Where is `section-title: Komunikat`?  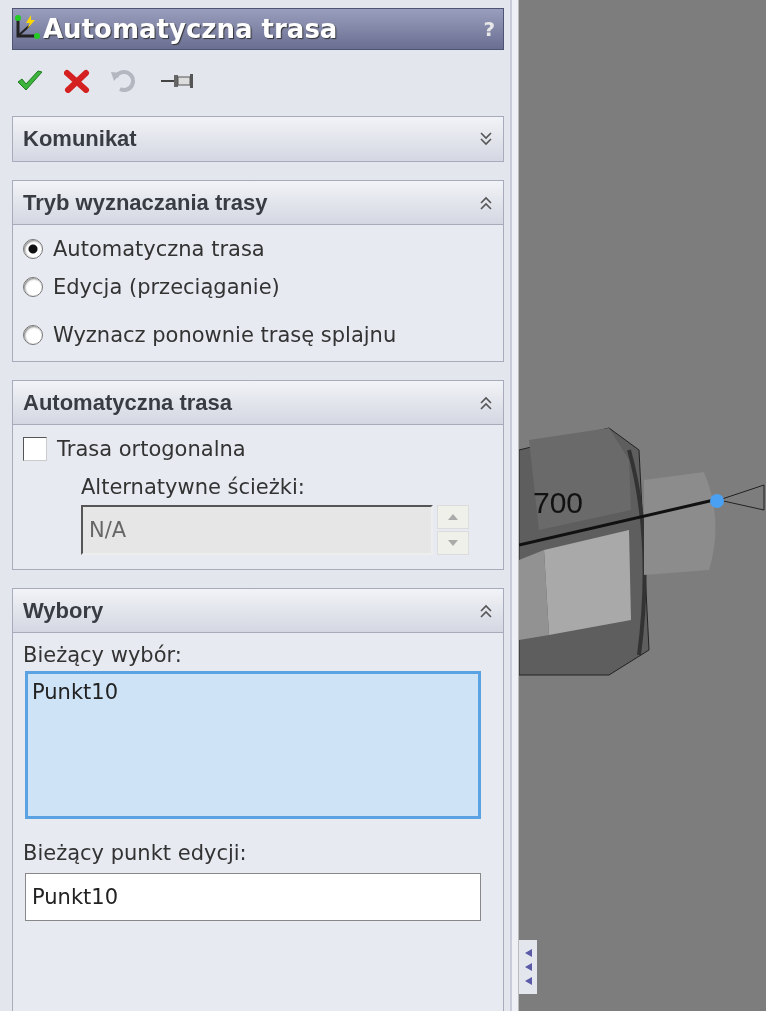 section-title: Komunikat is located at coordinates (80, 139).